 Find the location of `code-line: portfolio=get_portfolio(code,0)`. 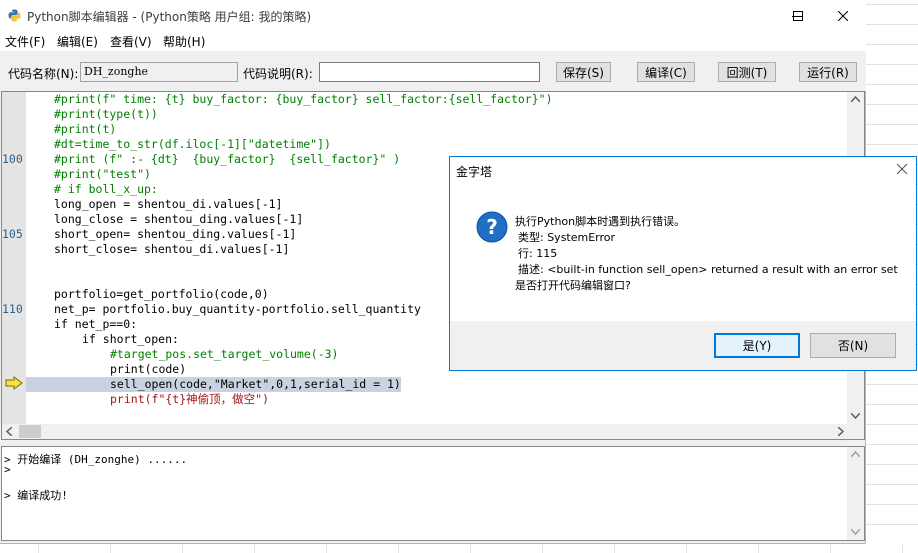

code-line: portfolio=get_portfolio(code,0) is located at coordinates (161, 294).